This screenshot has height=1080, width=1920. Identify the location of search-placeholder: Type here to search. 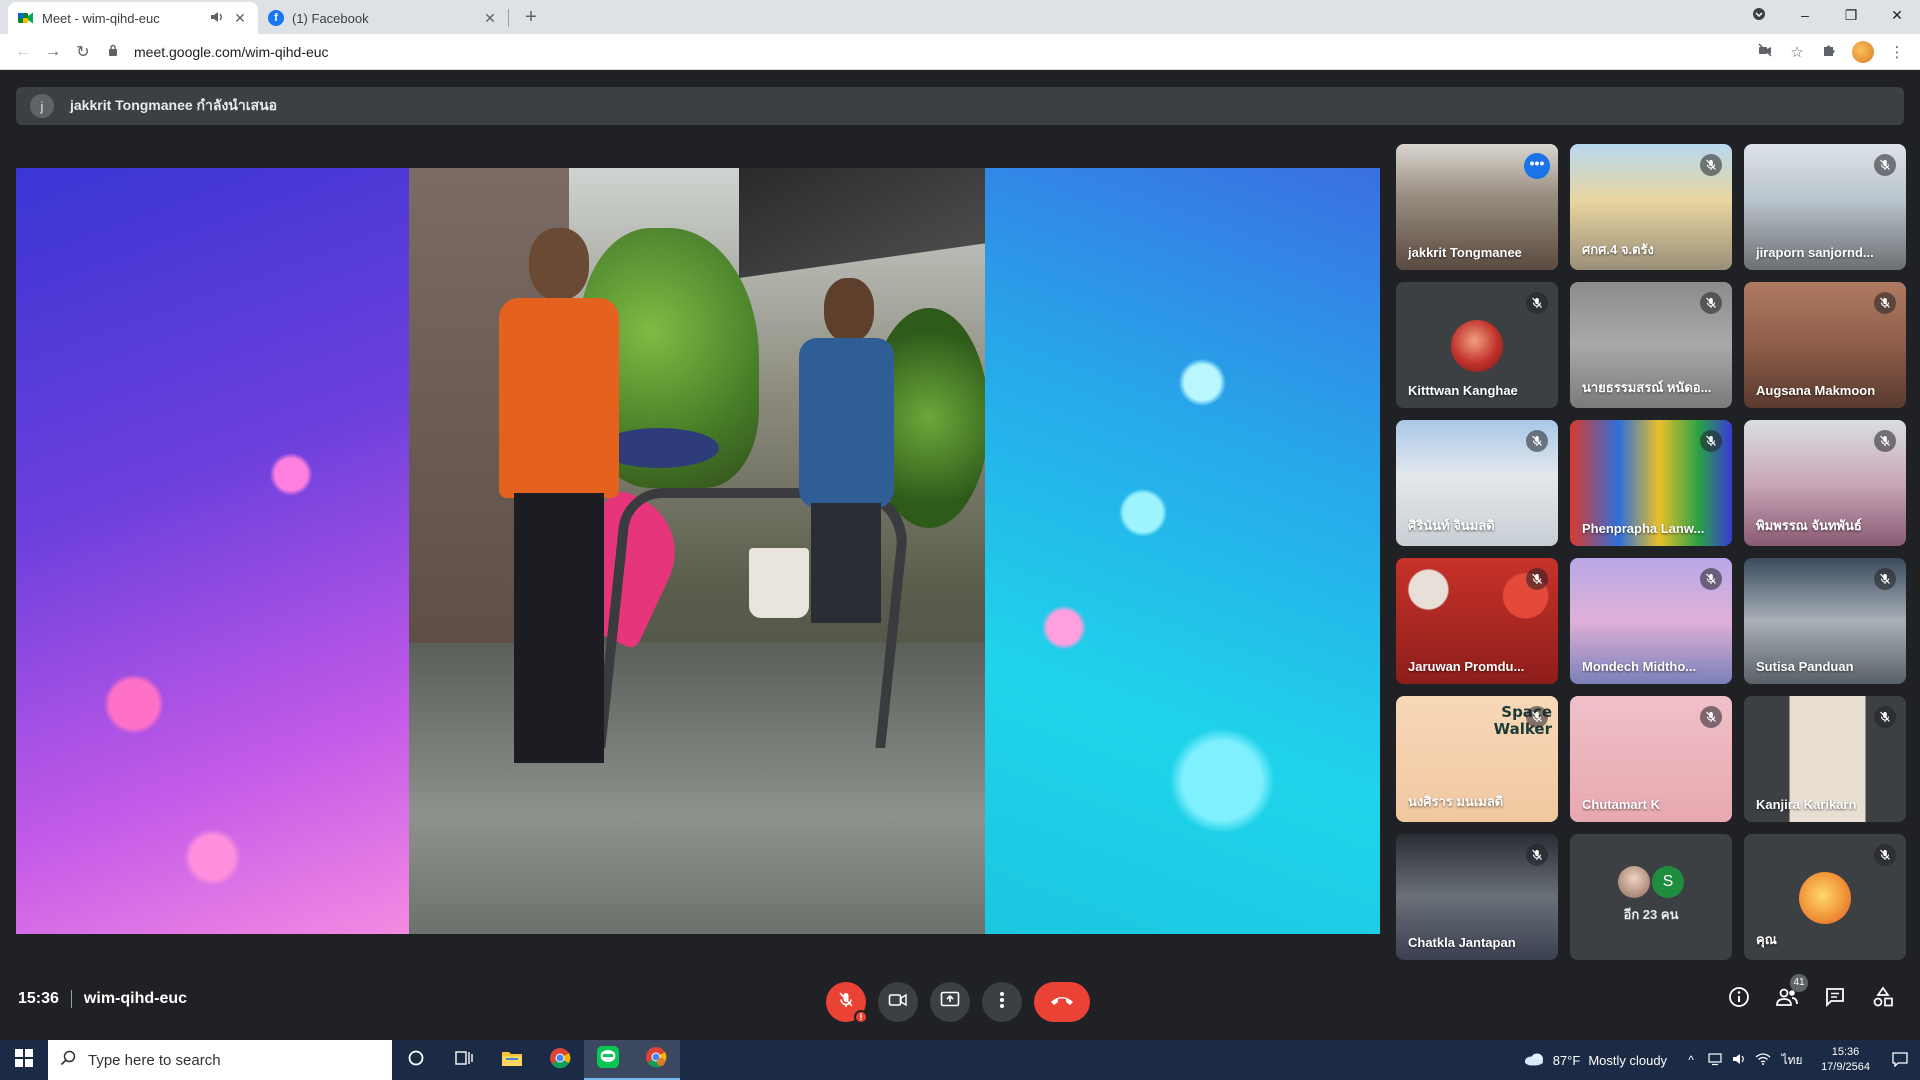
(154, 1060).